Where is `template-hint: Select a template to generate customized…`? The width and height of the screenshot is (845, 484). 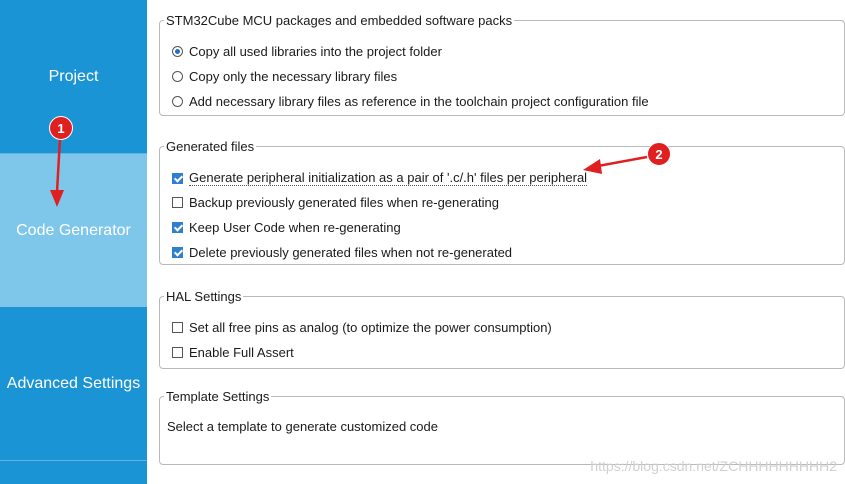
template-hint: Select a template to generate customized… is located at coordinates (302, 426).